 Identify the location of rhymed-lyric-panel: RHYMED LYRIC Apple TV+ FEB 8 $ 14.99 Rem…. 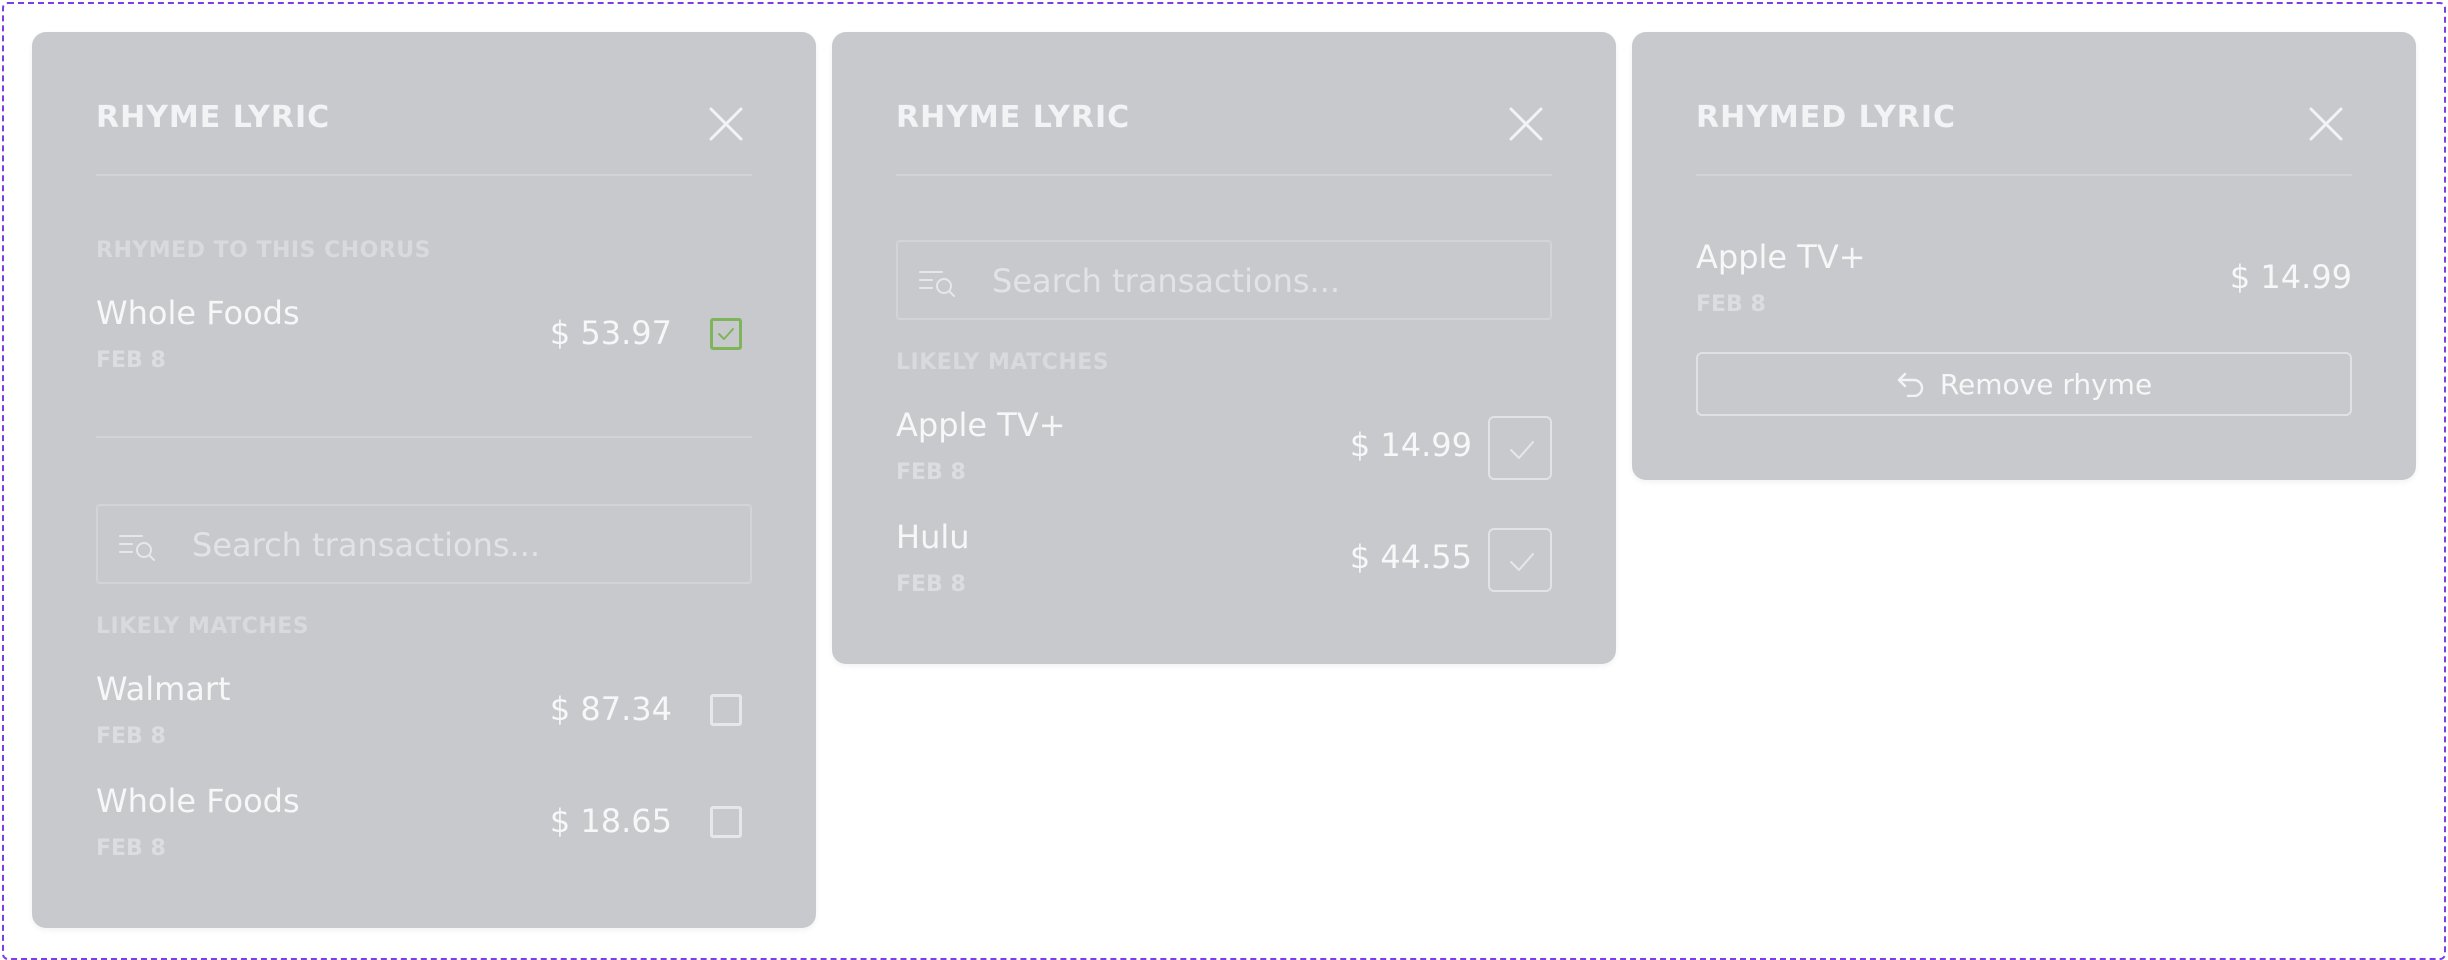
(2024, 256).